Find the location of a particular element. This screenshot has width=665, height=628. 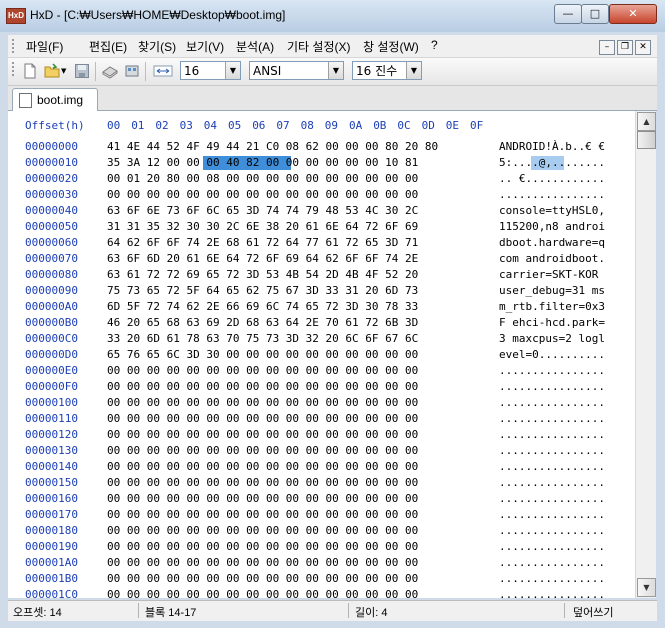

disk-editor-icon is located at coordinates (110, 71).